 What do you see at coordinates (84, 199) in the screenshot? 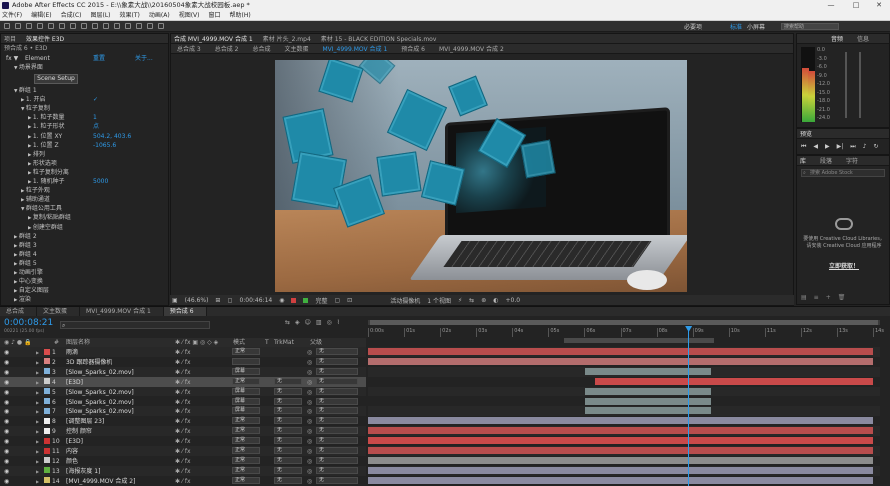
I see `effect-property-row: ▶ 辅助通道` at bounding box center [84, 199].